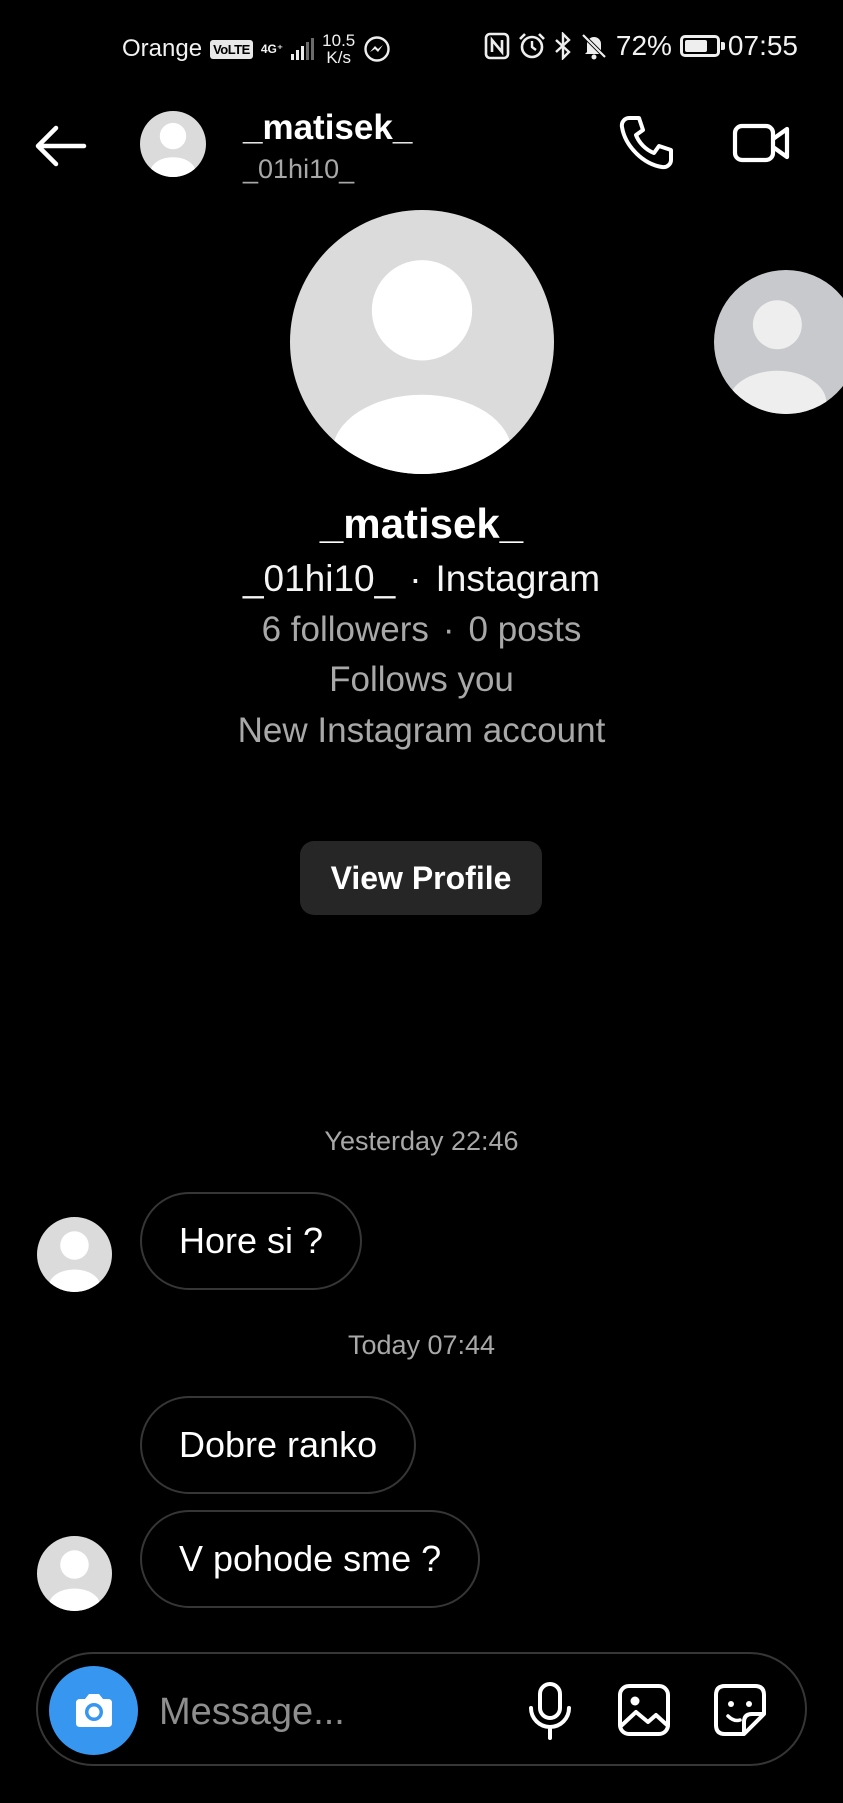 This screenshot has height=1803, width=843. Describe the element at coordinates (338, 57) in the screenshot. I see `network-speed-unit: K/s` at that location.